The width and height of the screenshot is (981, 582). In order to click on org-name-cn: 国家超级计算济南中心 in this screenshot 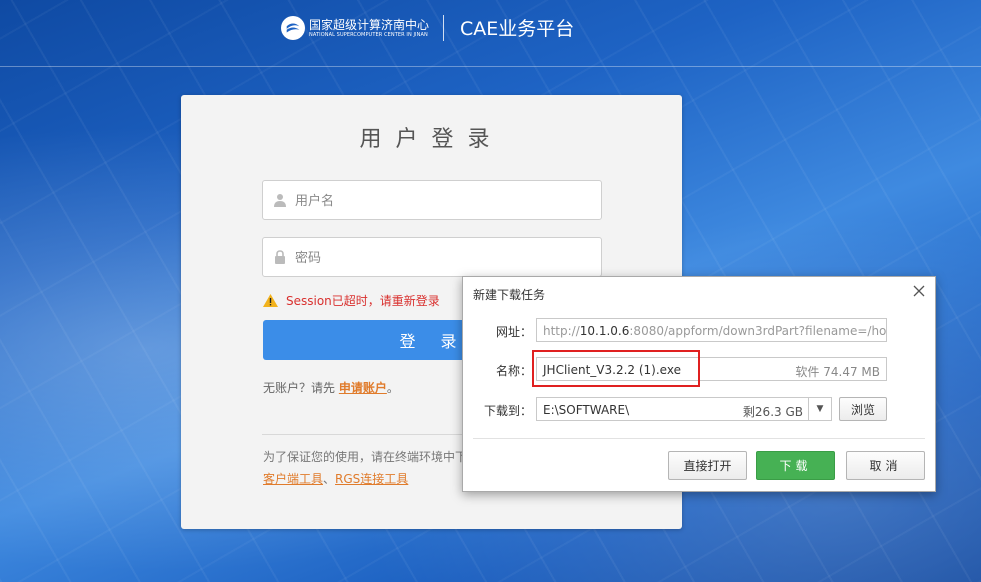, I will do `click(369, 25)`.